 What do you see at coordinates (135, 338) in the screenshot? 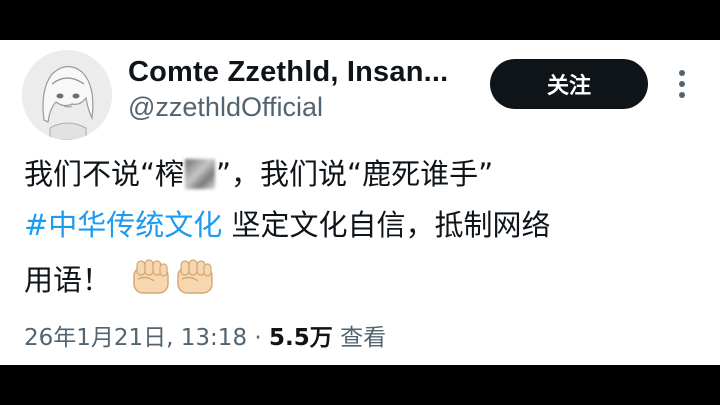
I see `timestamp: 26年1月21日, 13:18` at bounding box center [135, 338].